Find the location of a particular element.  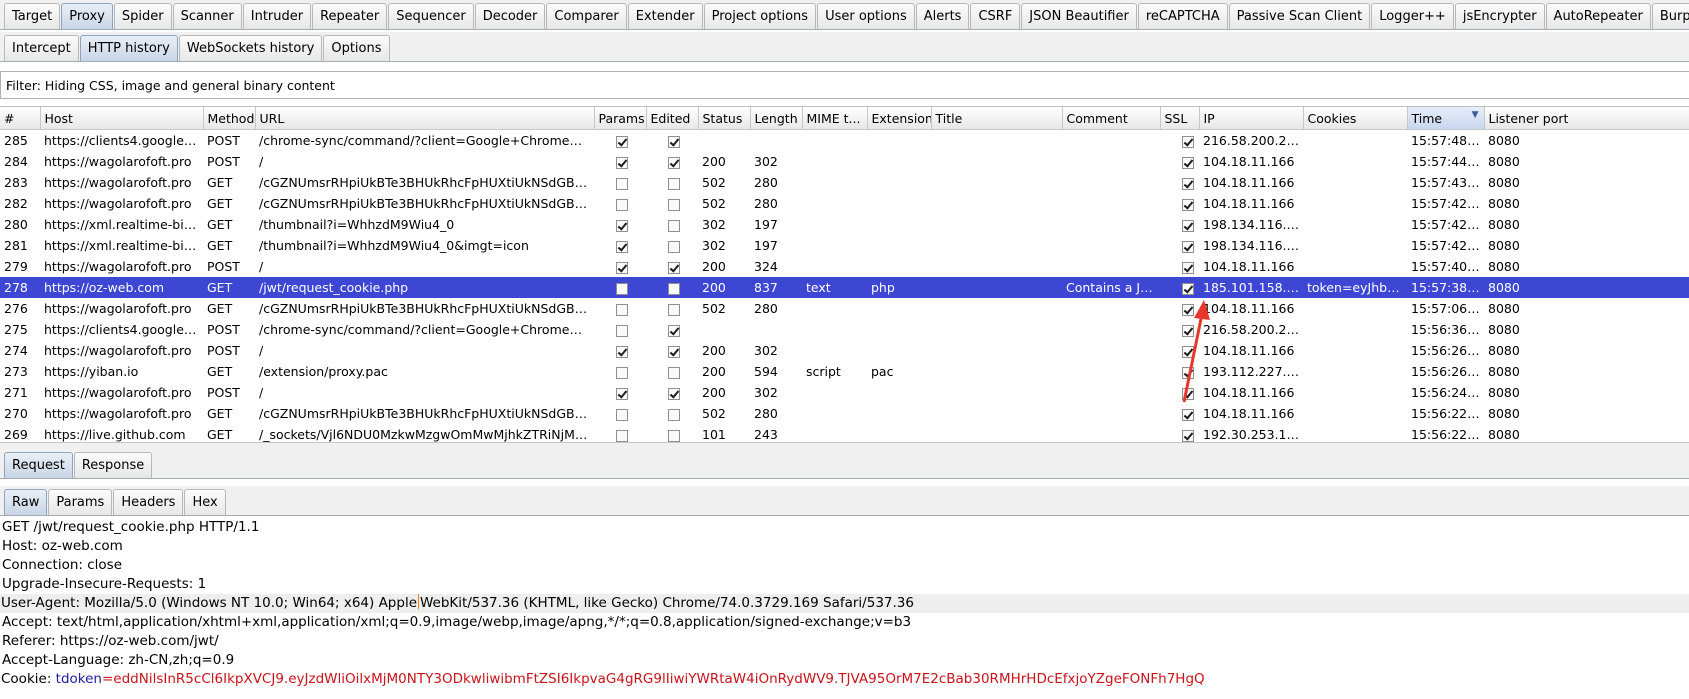

cell-status: 101 is located at coordinates (714, 434).